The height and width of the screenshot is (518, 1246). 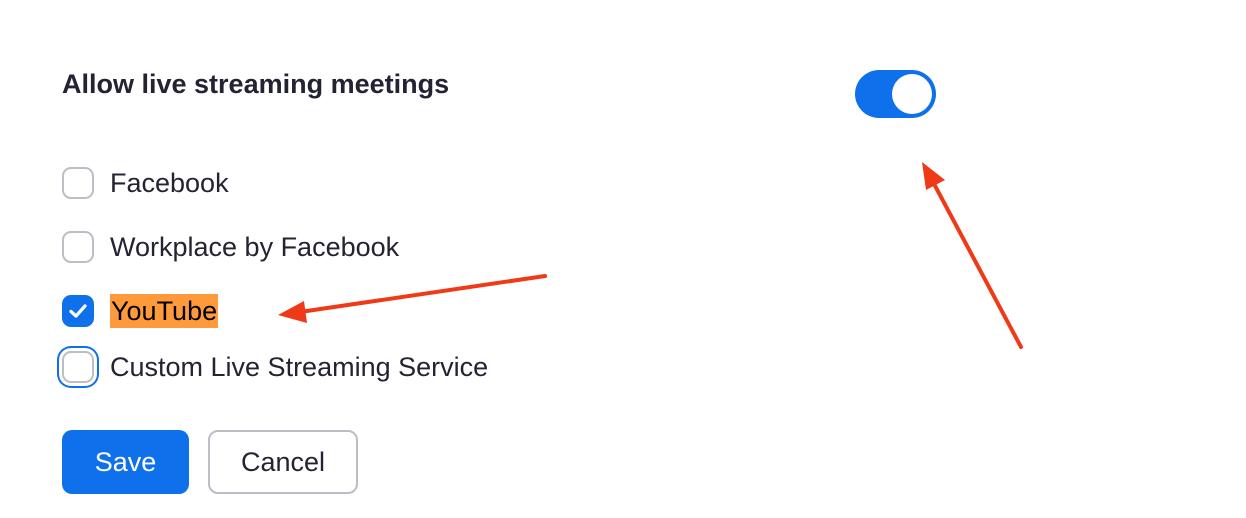 I want to click on youtube-checkbox, so click(x=78, y=311).